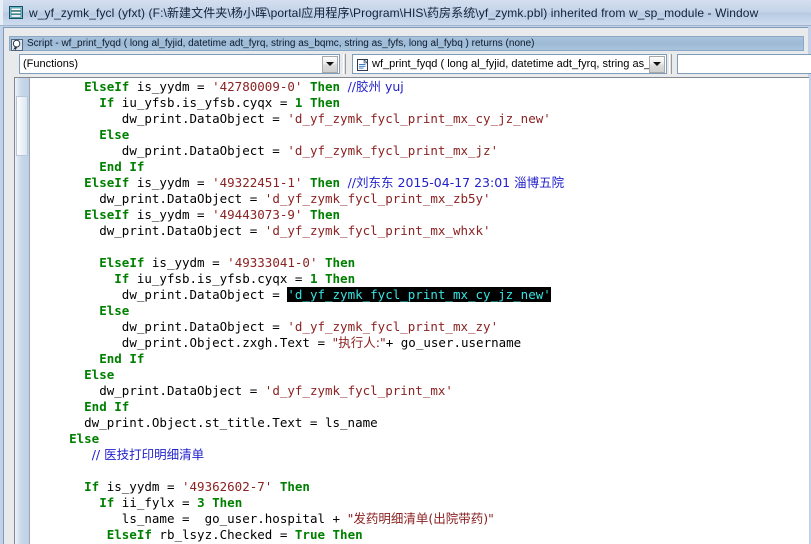 The width and height of the screenshot is (811, 544). What do you see at coordinates (309, 534) in the screenshot?
I see `code-token: True` at bounding box center [309, 534].